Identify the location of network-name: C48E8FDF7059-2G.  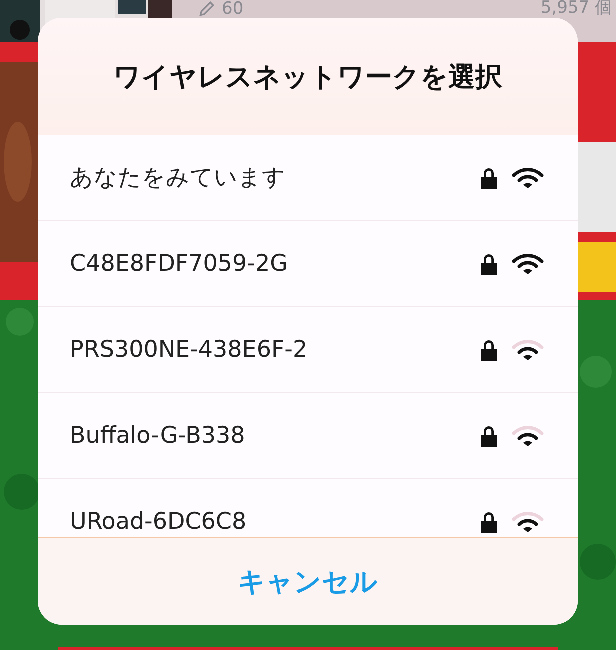
(179, 263).